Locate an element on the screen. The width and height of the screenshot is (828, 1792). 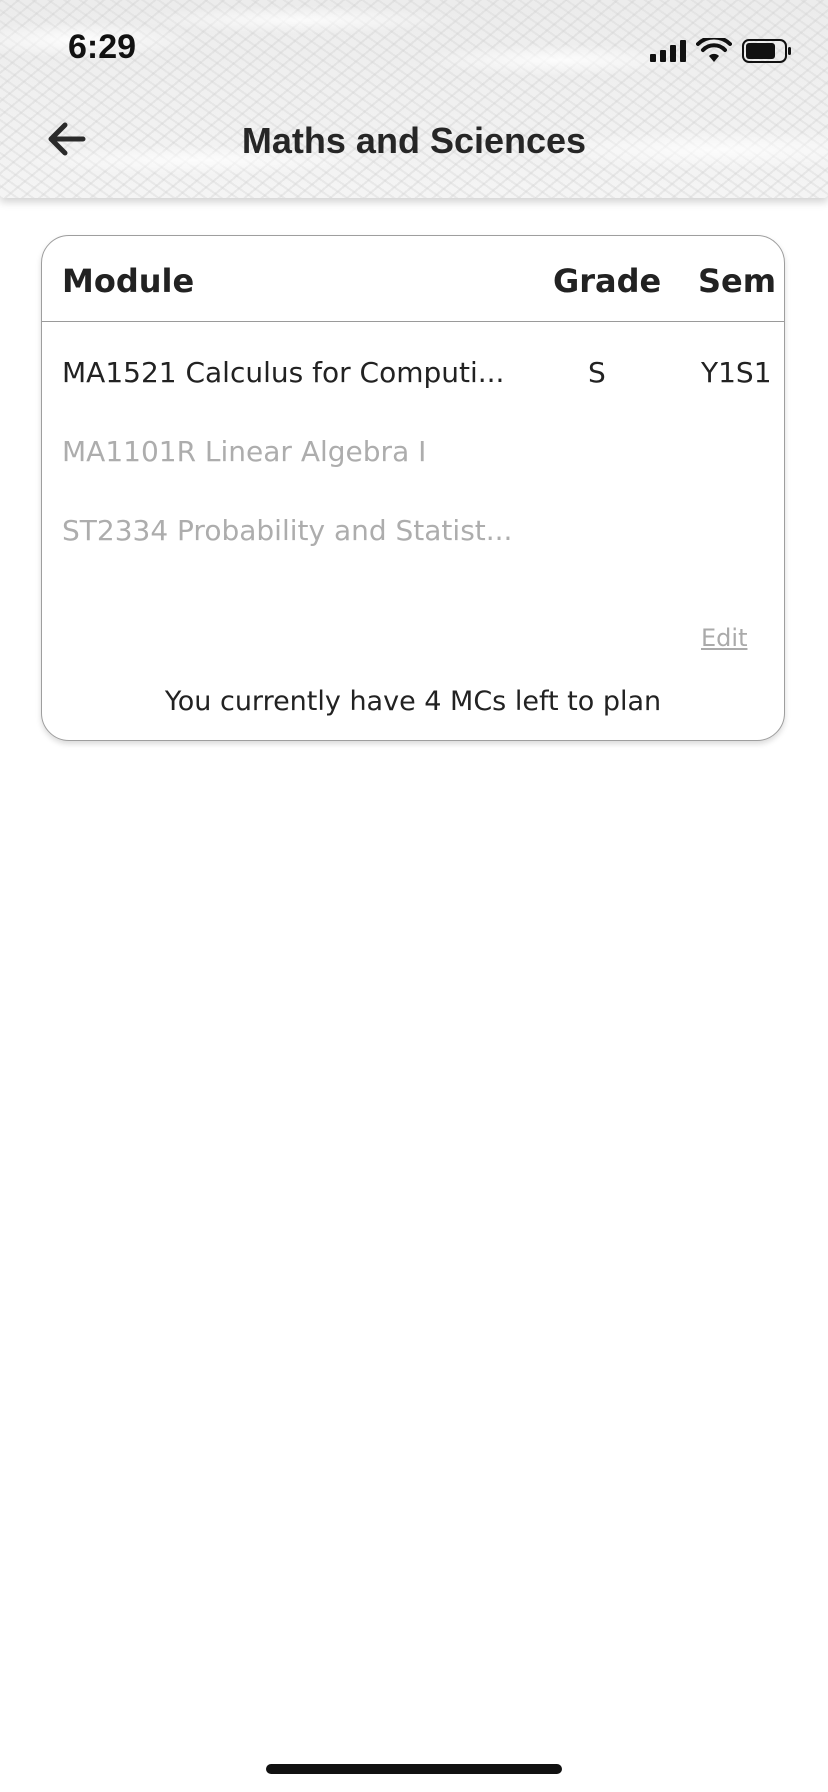
wifi-icon is located at coordinates (714, 50).